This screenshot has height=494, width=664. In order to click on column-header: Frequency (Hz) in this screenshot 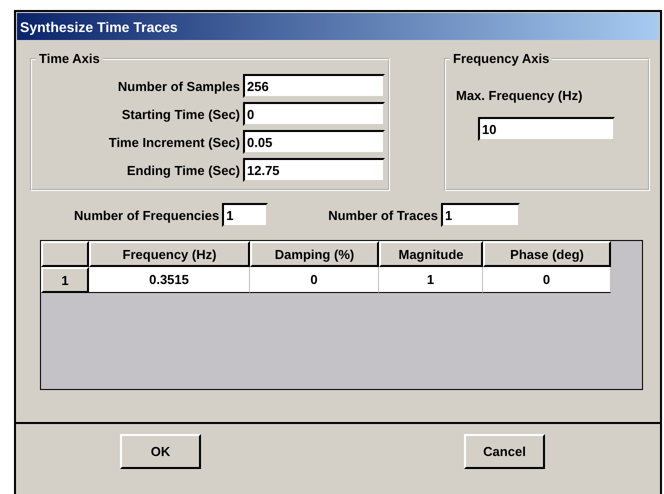, I will do `click(169, 254)`.